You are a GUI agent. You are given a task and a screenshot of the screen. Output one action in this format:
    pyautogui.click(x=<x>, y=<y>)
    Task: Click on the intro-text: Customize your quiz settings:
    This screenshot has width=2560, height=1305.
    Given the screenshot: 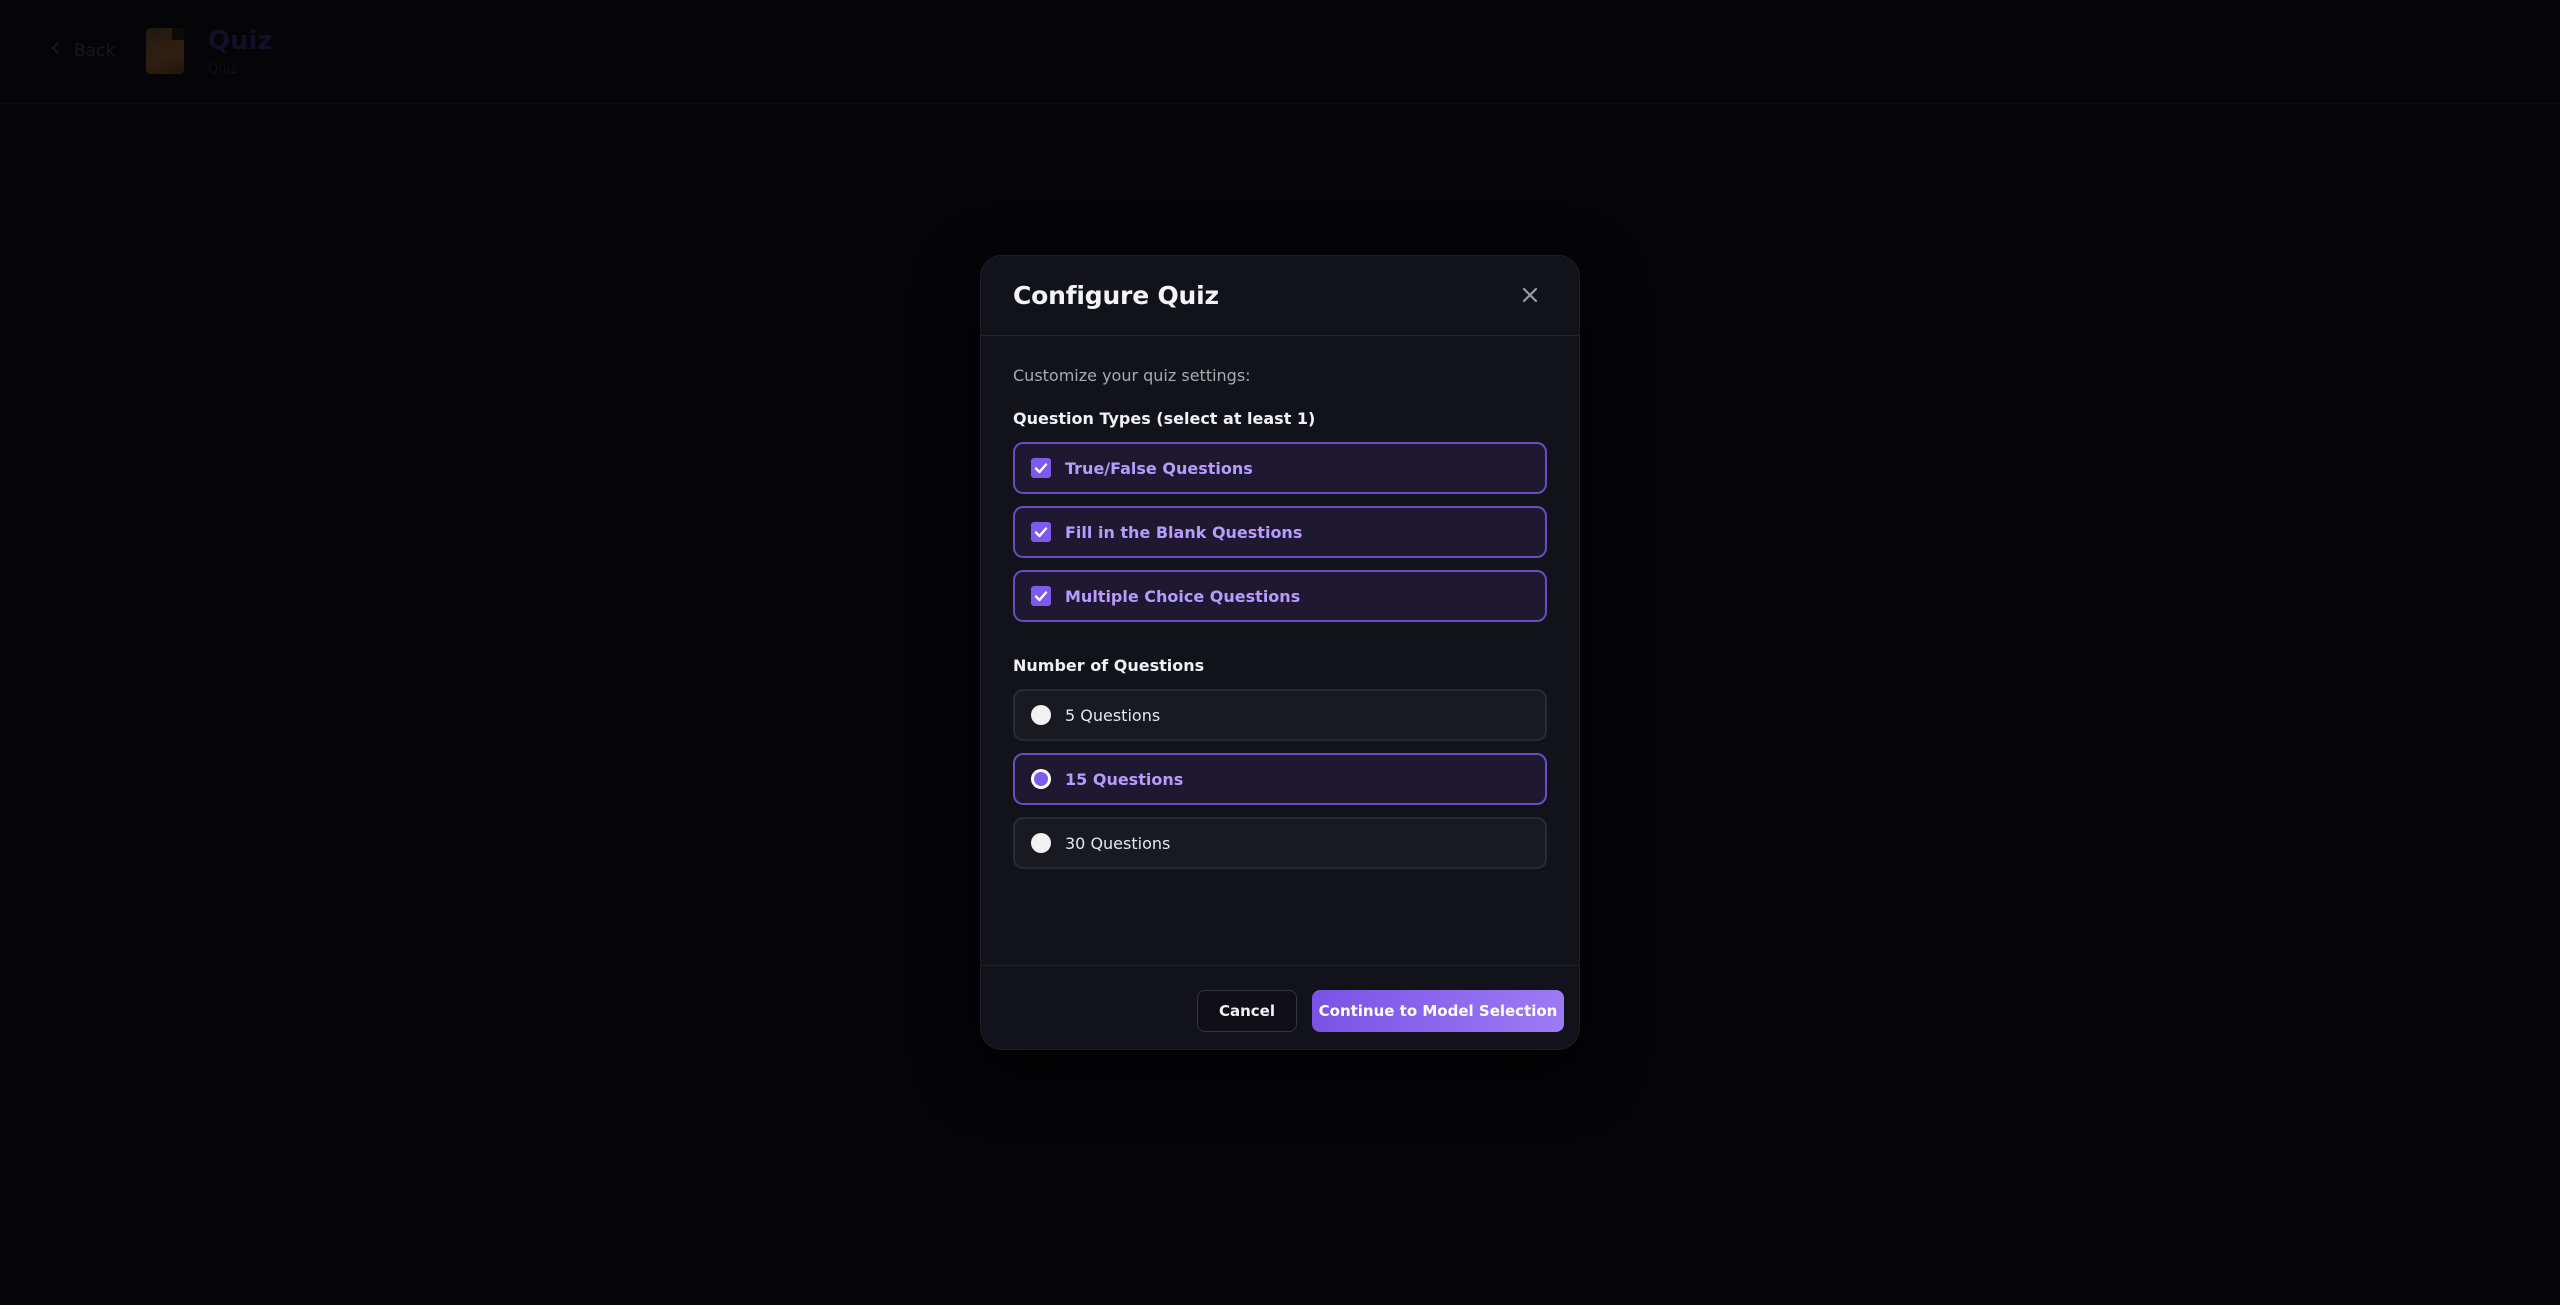 What is the action you would take?
    pyautogui.click(x=1132, y=375)
    